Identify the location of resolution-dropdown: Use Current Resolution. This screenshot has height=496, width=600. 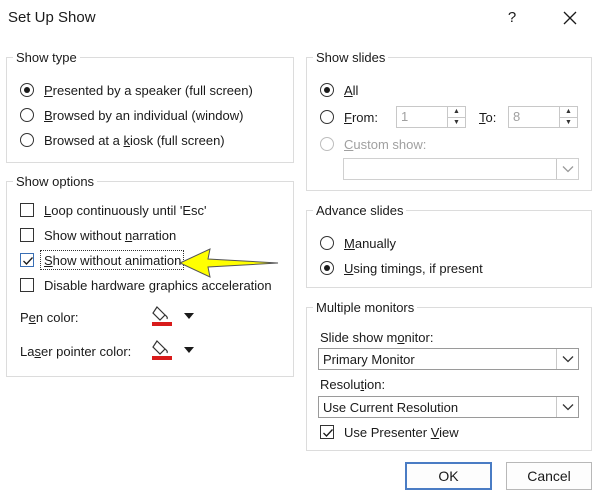
(448, 407).